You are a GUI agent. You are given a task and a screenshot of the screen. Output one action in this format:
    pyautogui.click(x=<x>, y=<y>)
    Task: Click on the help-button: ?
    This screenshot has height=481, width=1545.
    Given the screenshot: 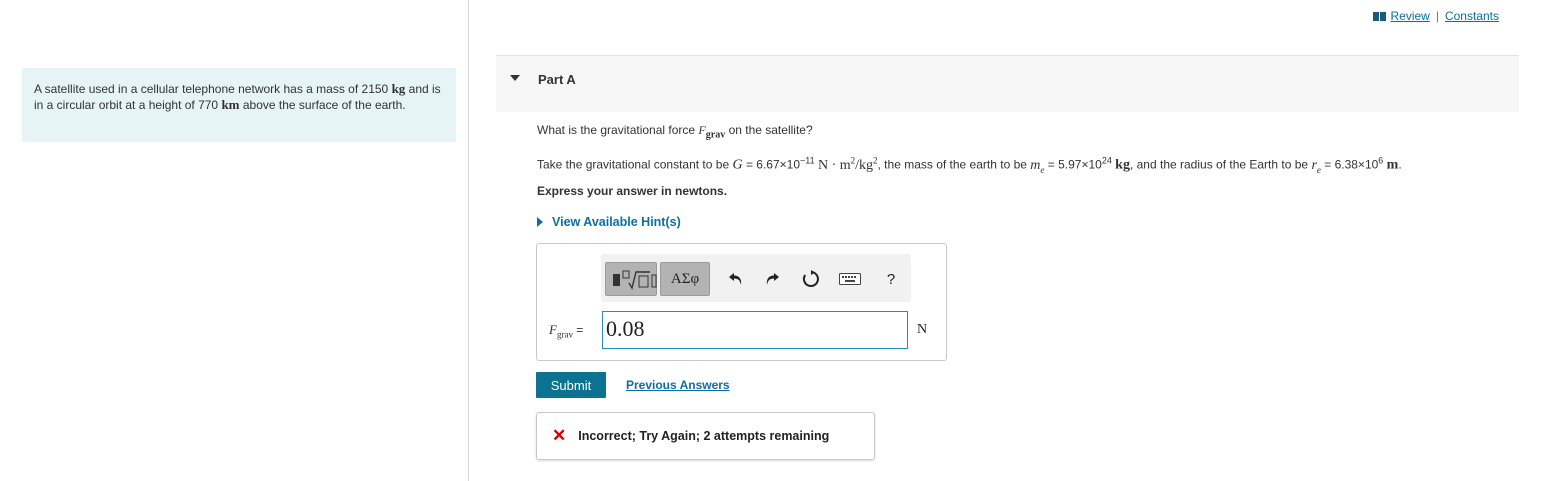 What is the action you would take?
    pyautogui.click(x=891, y=279)
    